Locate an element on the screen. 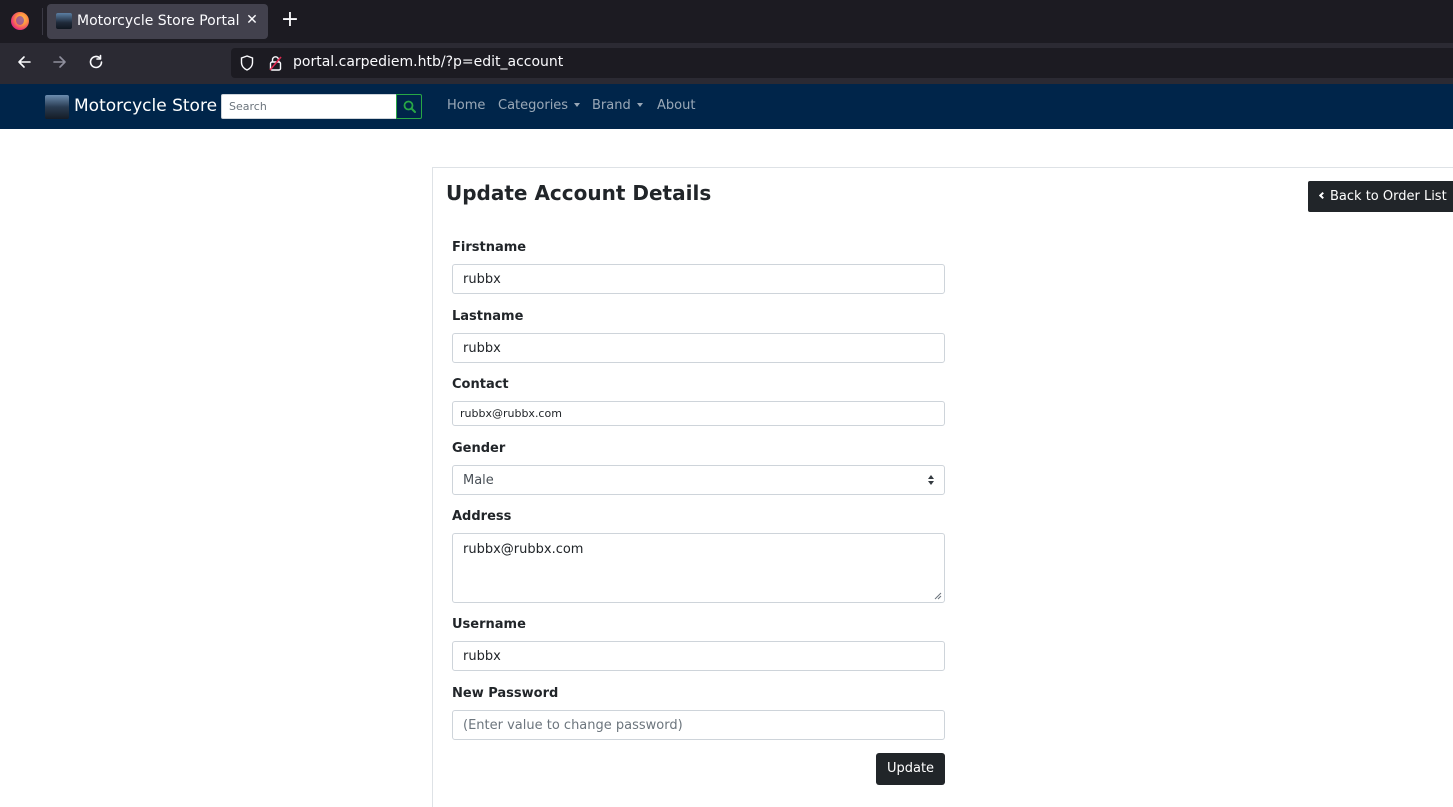  browser-tab-bar: Motorcycle Store Portal ✕ + is located at coordinates (726, 21).